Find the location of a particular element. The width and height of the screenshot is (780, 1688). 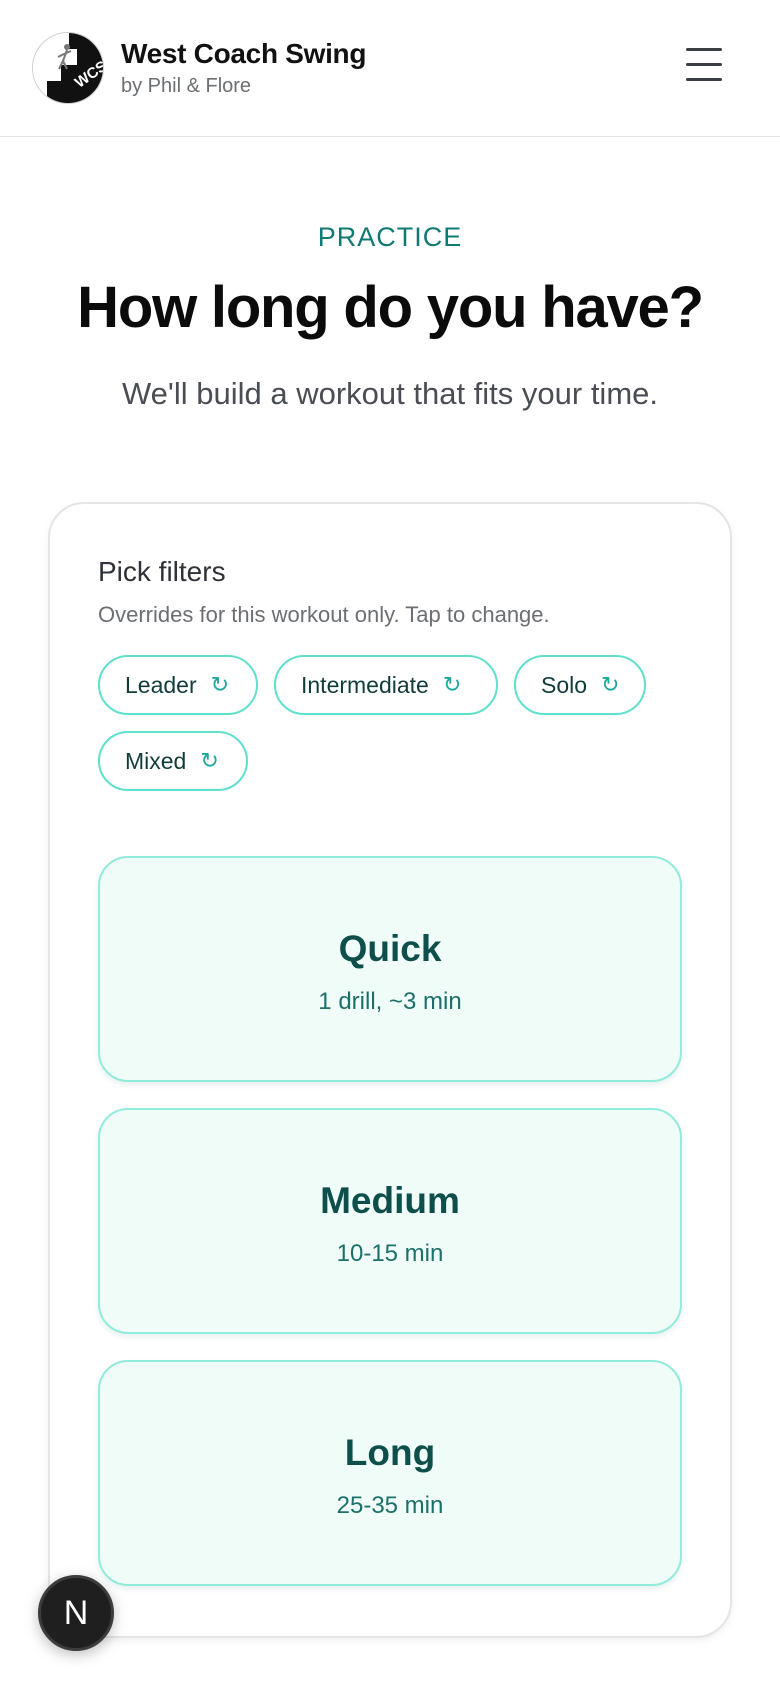

filters-title: Pick filters is located at coordinates (162, 571).